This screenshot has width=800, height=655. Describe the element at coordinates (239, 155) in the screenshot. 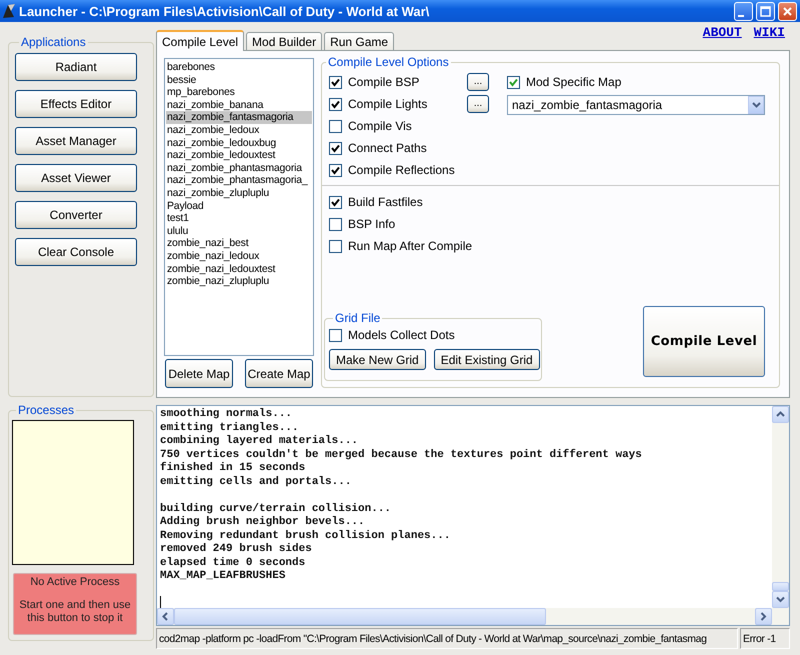

I see `list-item: nazi_zombie_ledouxtest` at that location.